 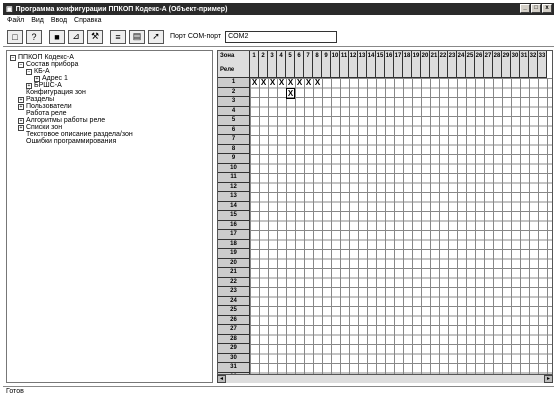 What do you see at coordinates (317, 64) in the screenshot?
I see `zone-column-header: 8` at bounding box center [317, 64].